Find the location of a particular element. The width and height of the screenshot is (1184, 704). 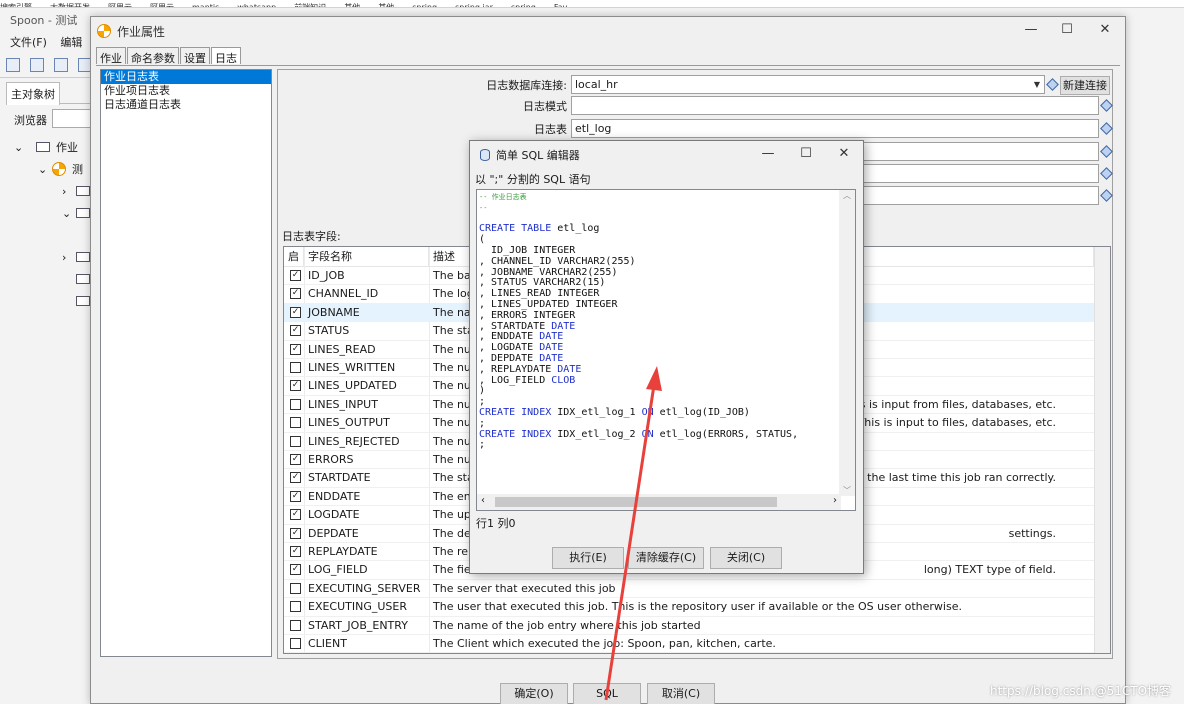

watermark: https://blog.csdn.@51CTO博客 is located at coordinates (1081, 691).